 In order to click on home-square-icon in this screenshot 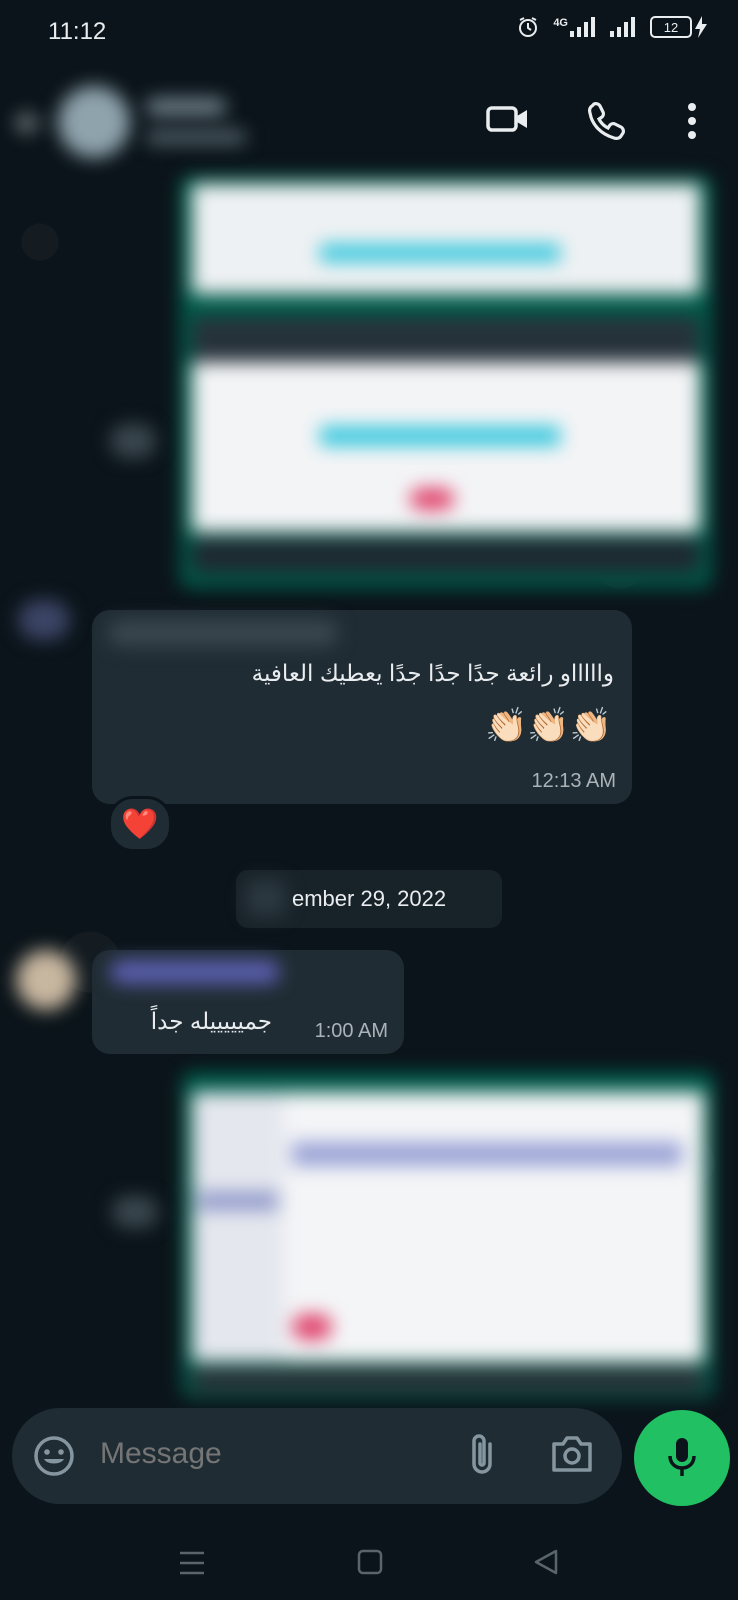, I will do `click(370, 1564)`.